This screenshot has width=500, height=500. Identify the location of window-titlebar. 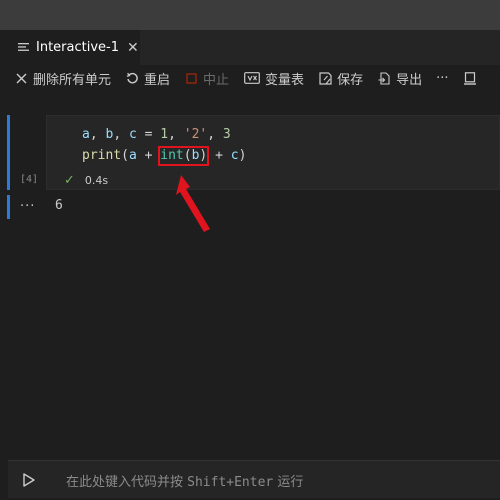
(250, 15).